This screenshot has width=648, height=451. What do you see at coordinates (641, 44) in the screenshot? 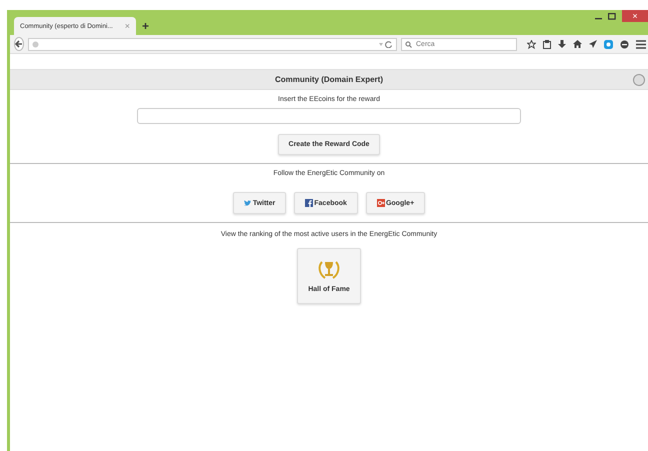
I see `menu-icon` at bounding box center [641, 44].